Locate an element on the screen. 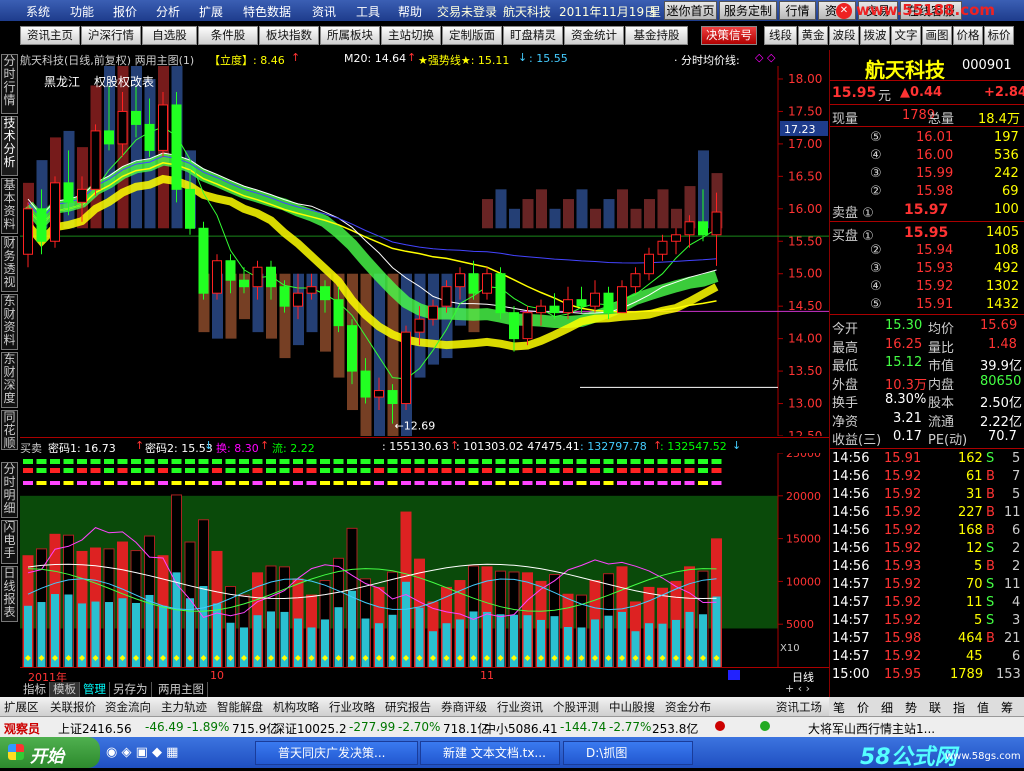 The width and height of the screenshot is (1024, 771). tab-technical: 技术分析 is located at coordinates (9, 146).